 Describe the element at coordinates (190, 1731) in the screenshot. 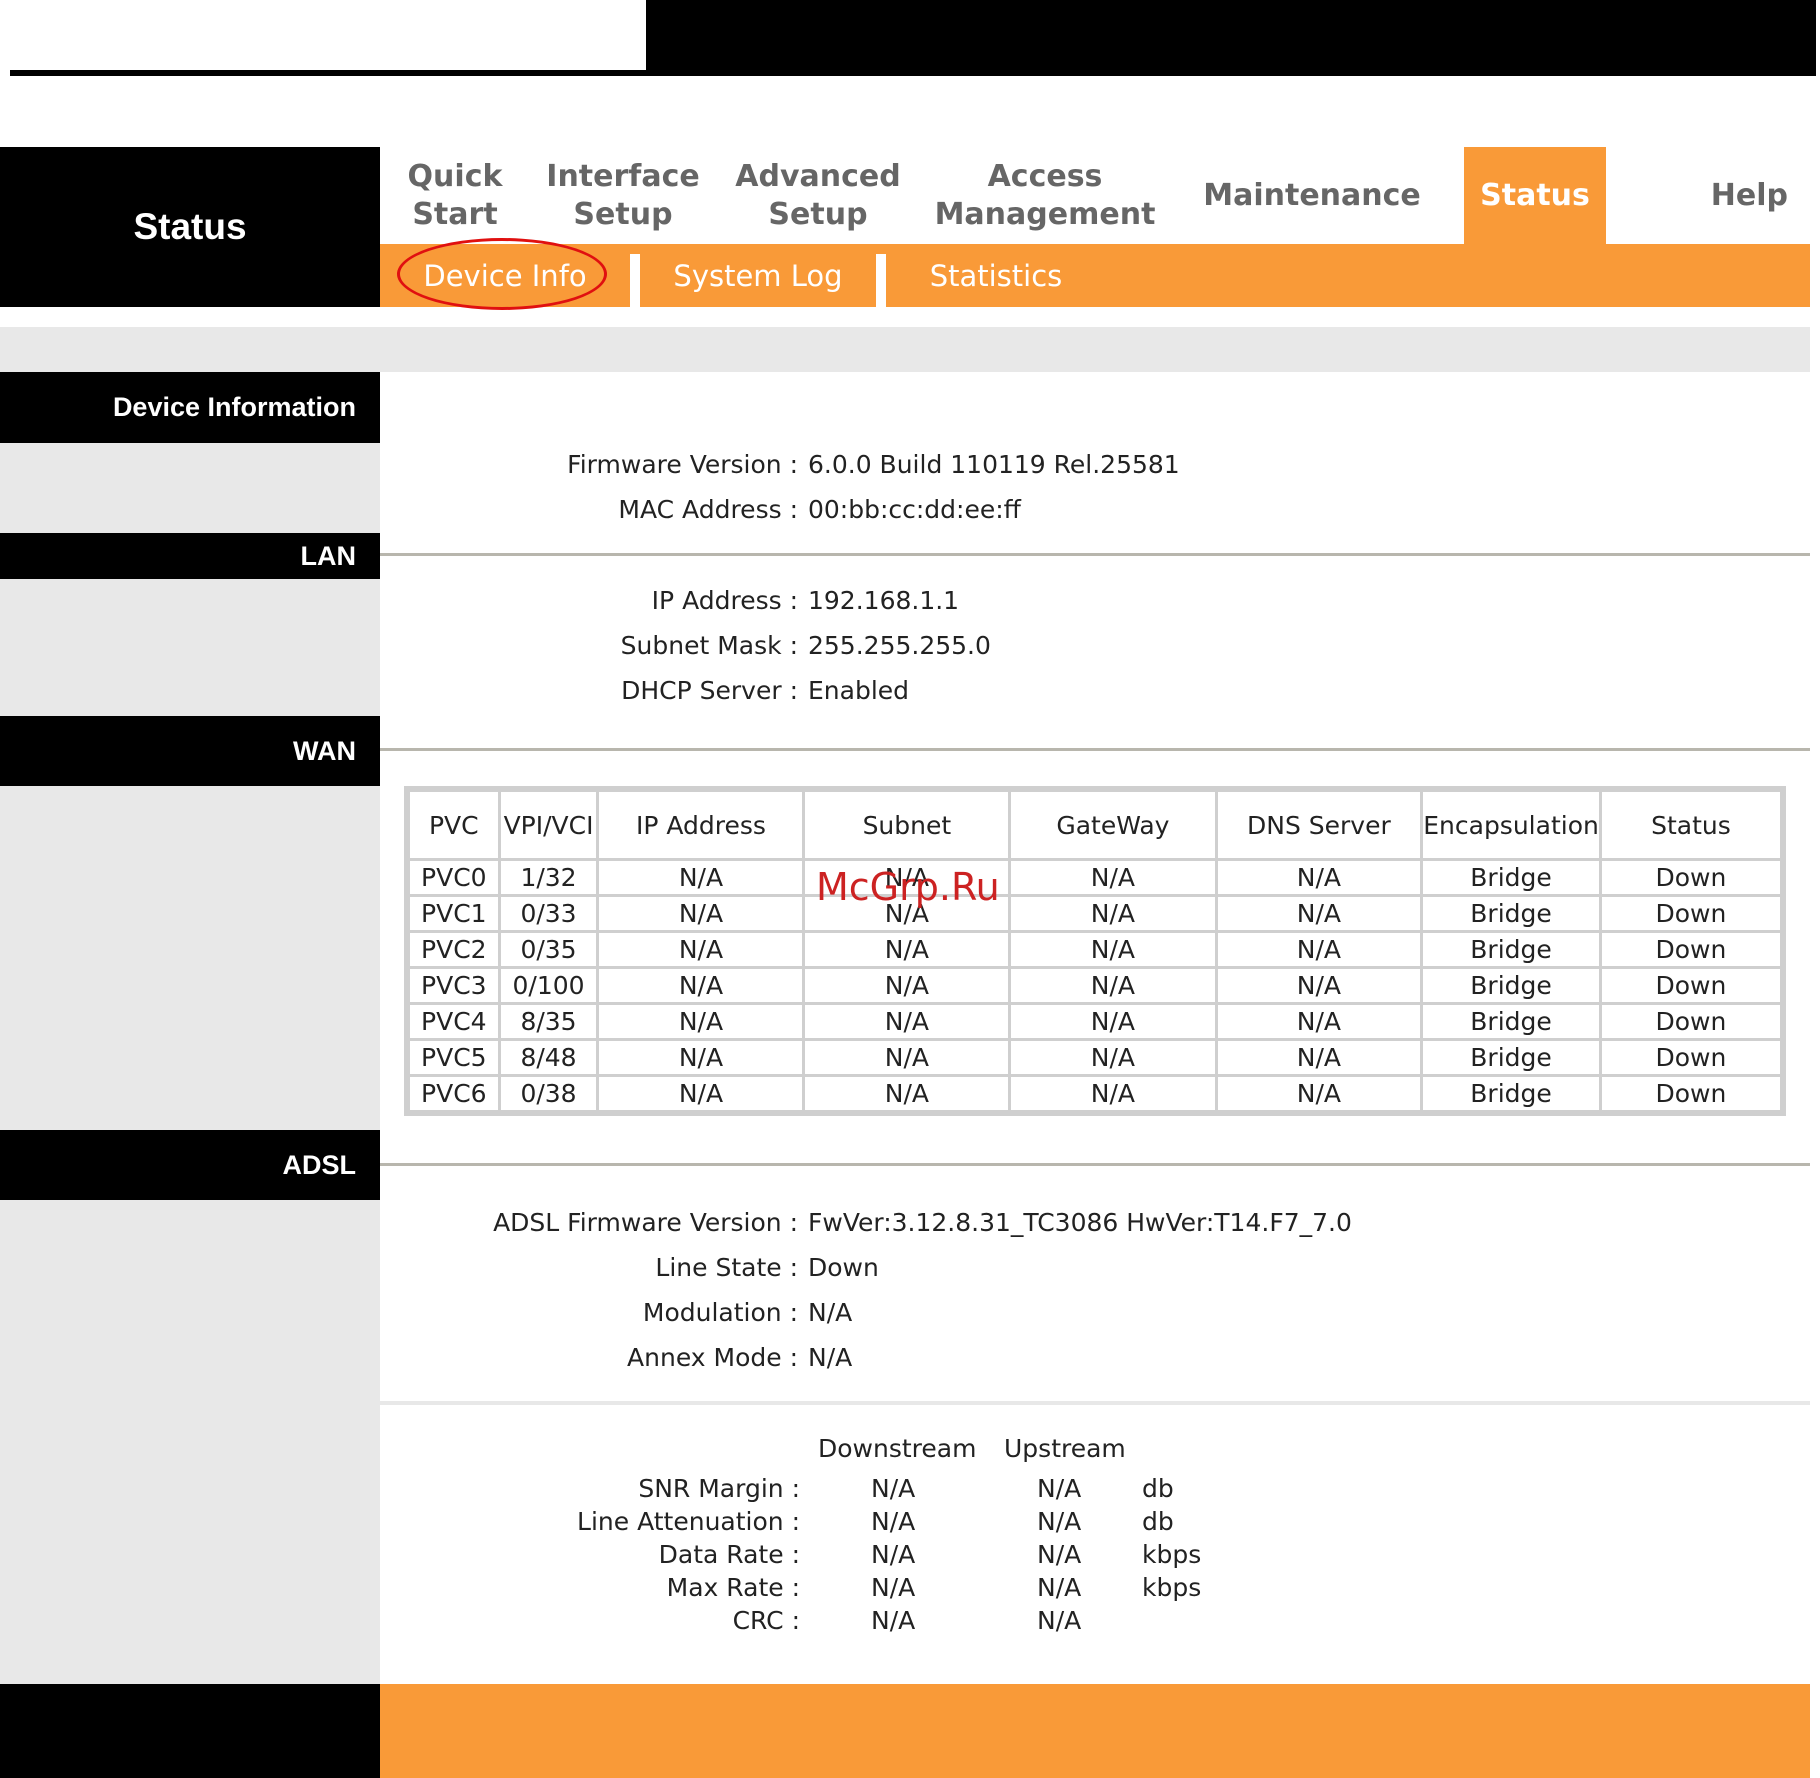

I see `footer-left` at that location.